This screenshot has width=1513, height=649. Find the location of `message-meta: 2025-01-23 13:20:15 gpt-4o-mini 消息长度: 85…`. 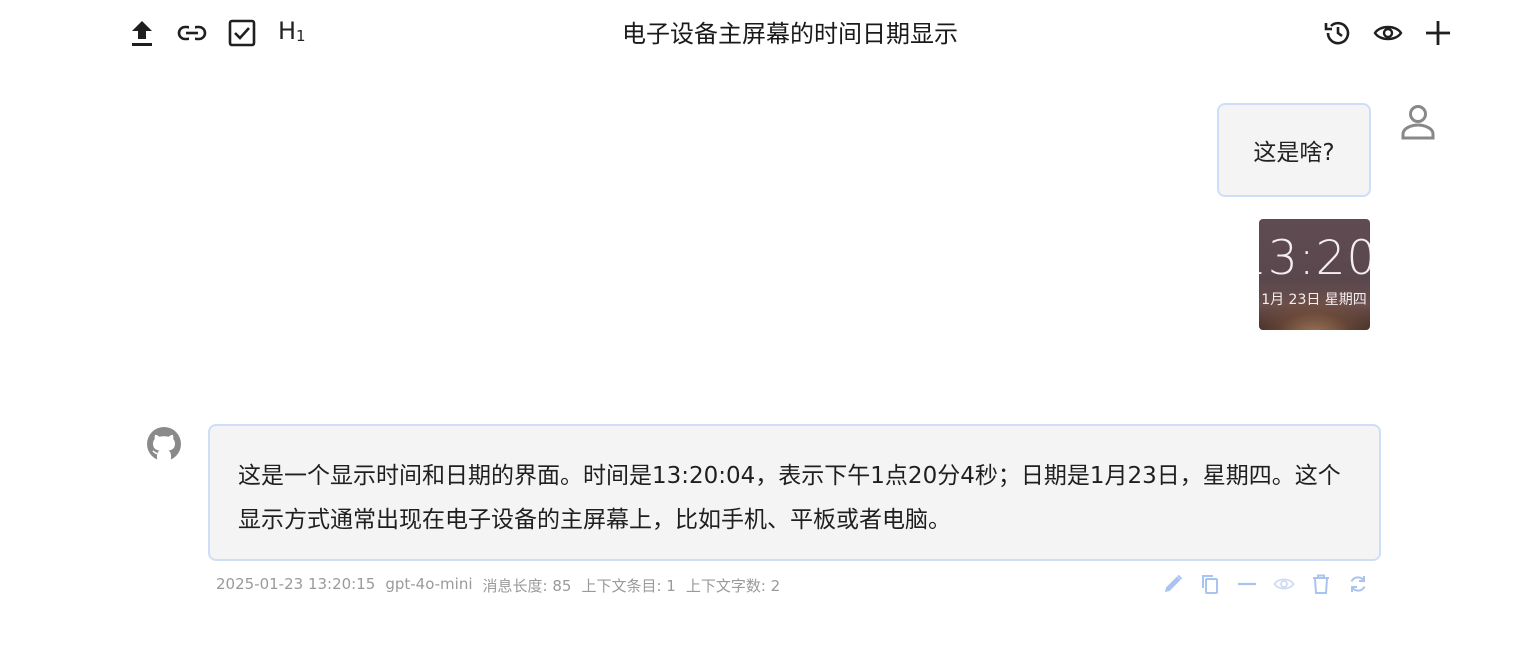

message-meta: 2025-01-23 13:20:15 gpt-4o-mini 消息长度: 85… is located at coordinates (498, 585).